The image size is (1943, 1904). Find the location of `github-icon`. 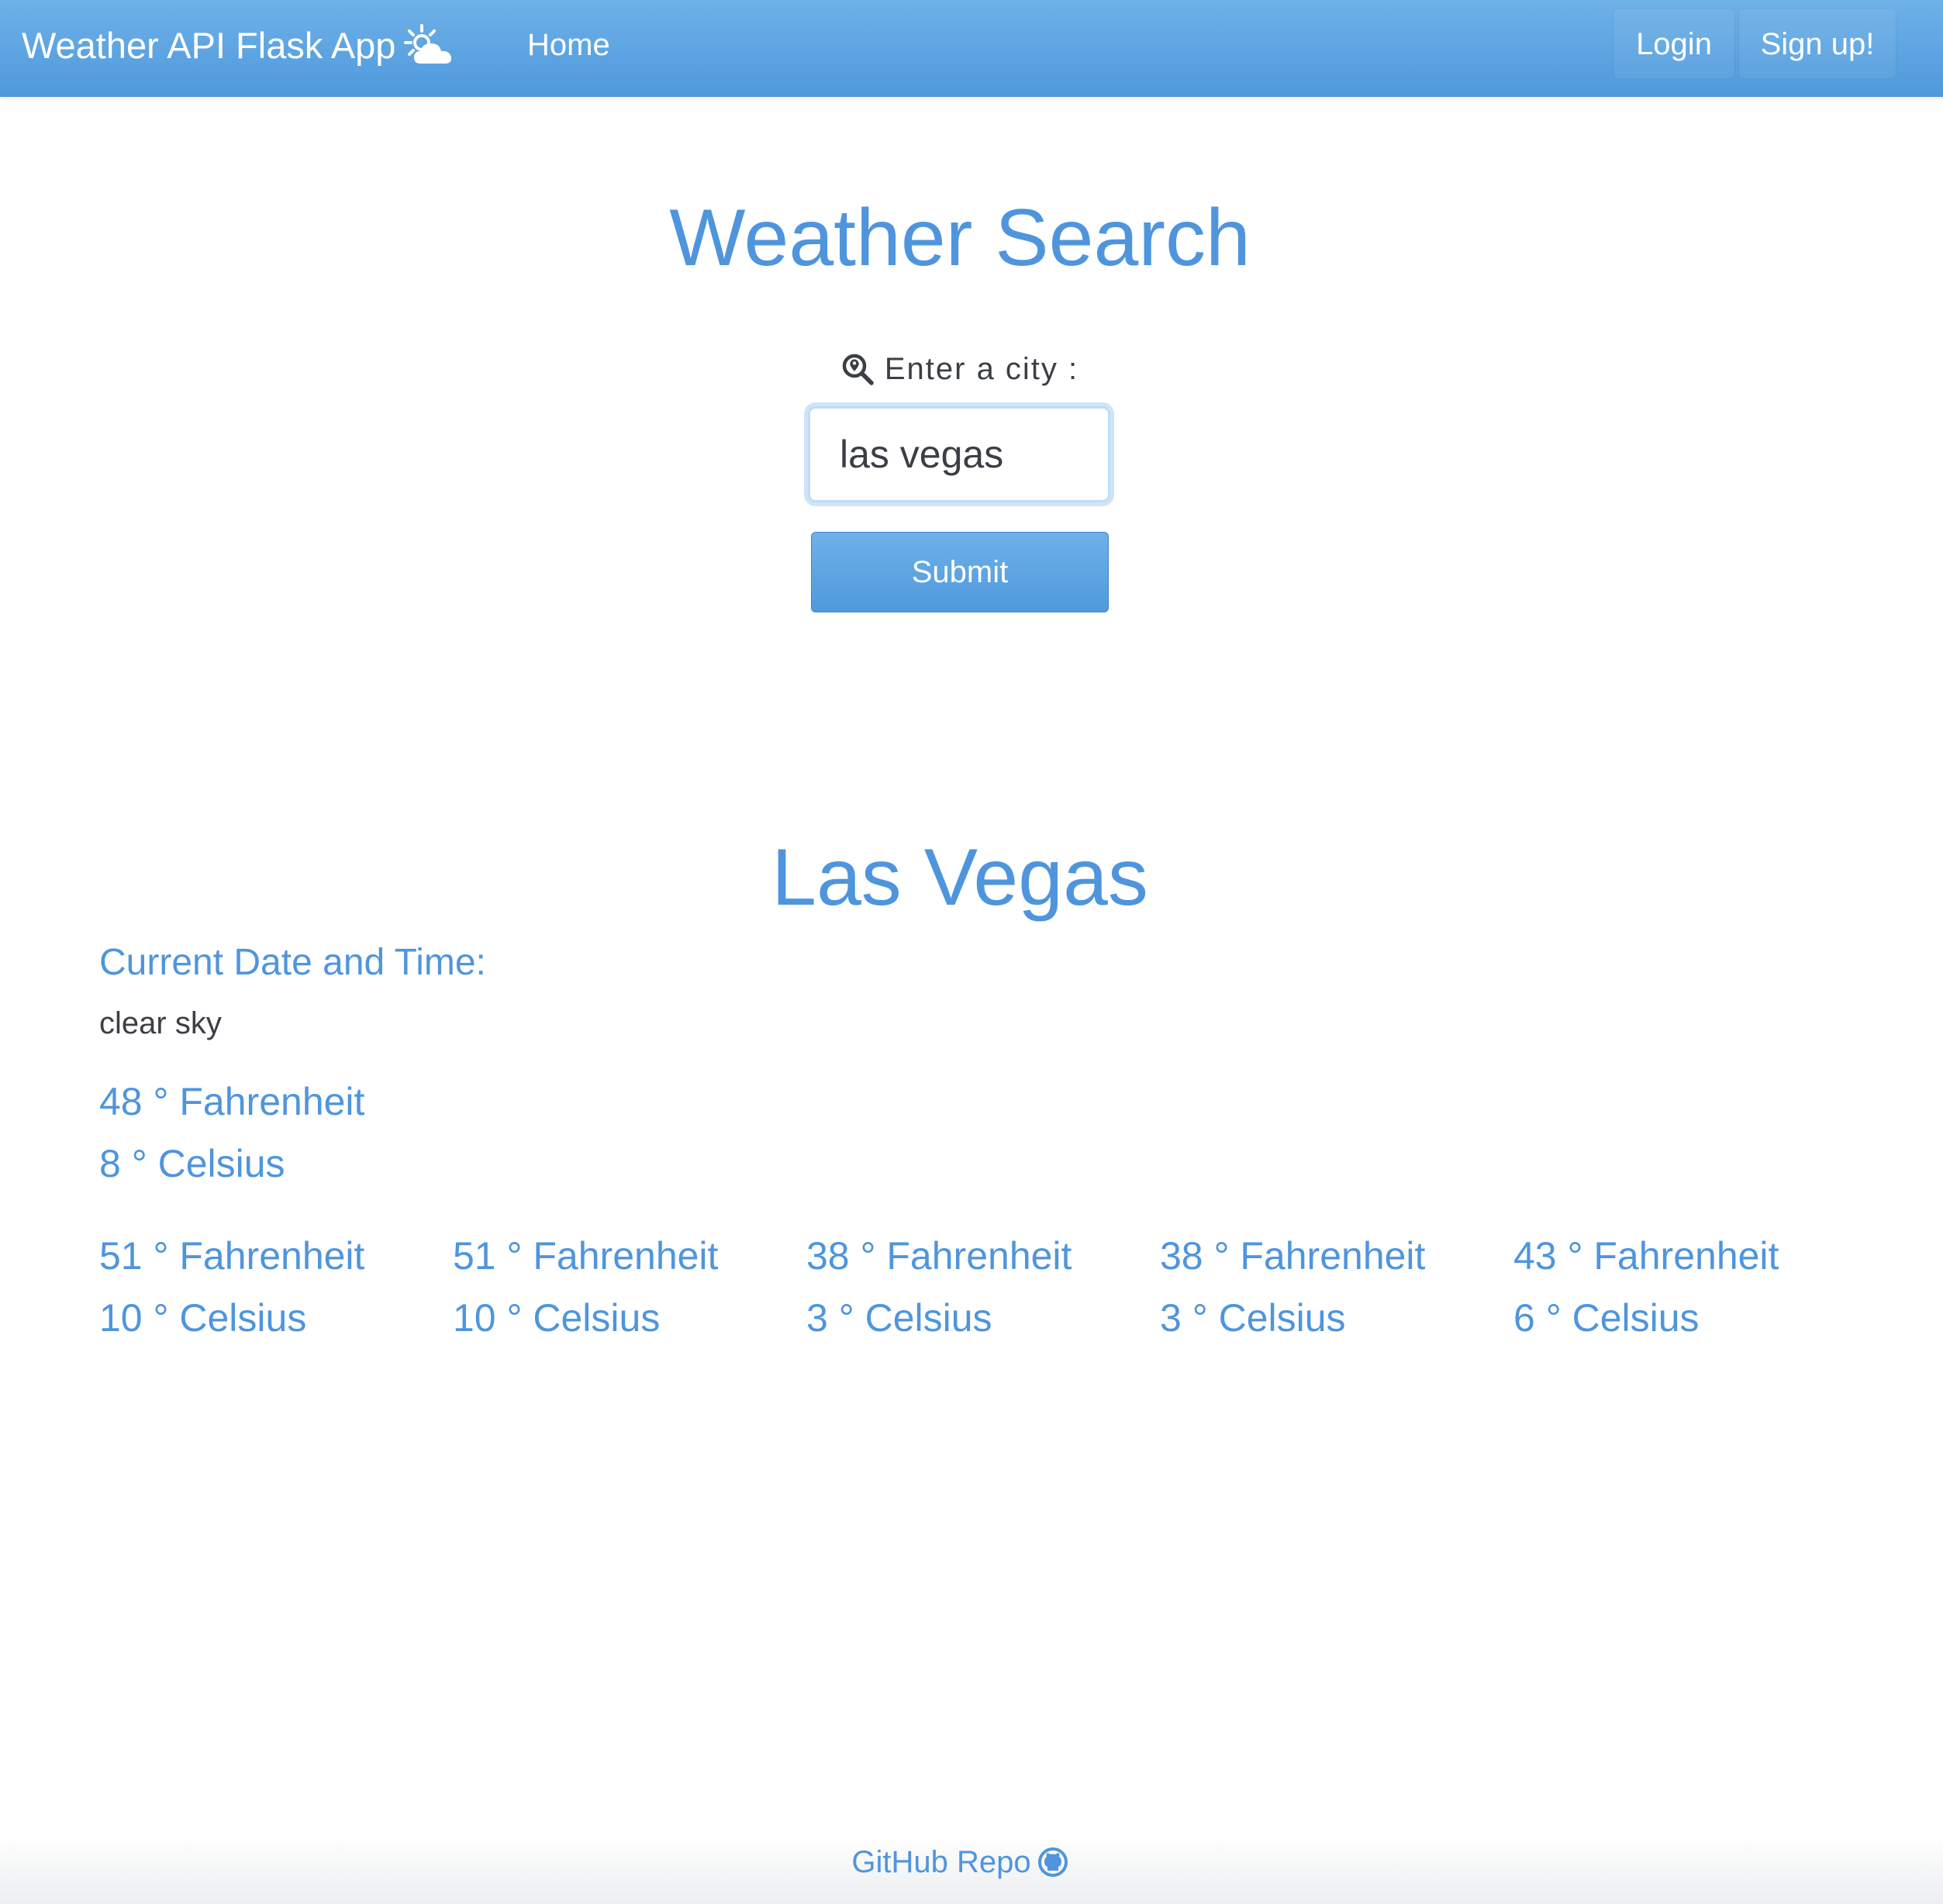

github-icon is located at coordinates (1052, 1862).